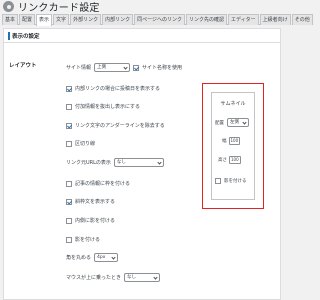 The width and height of the screenshot is (320, 300). What do you see at coordinates (95, 202) in the screenshot?
I see `option-label: 斜枠文を表示する` at bounding box center [95, 202].